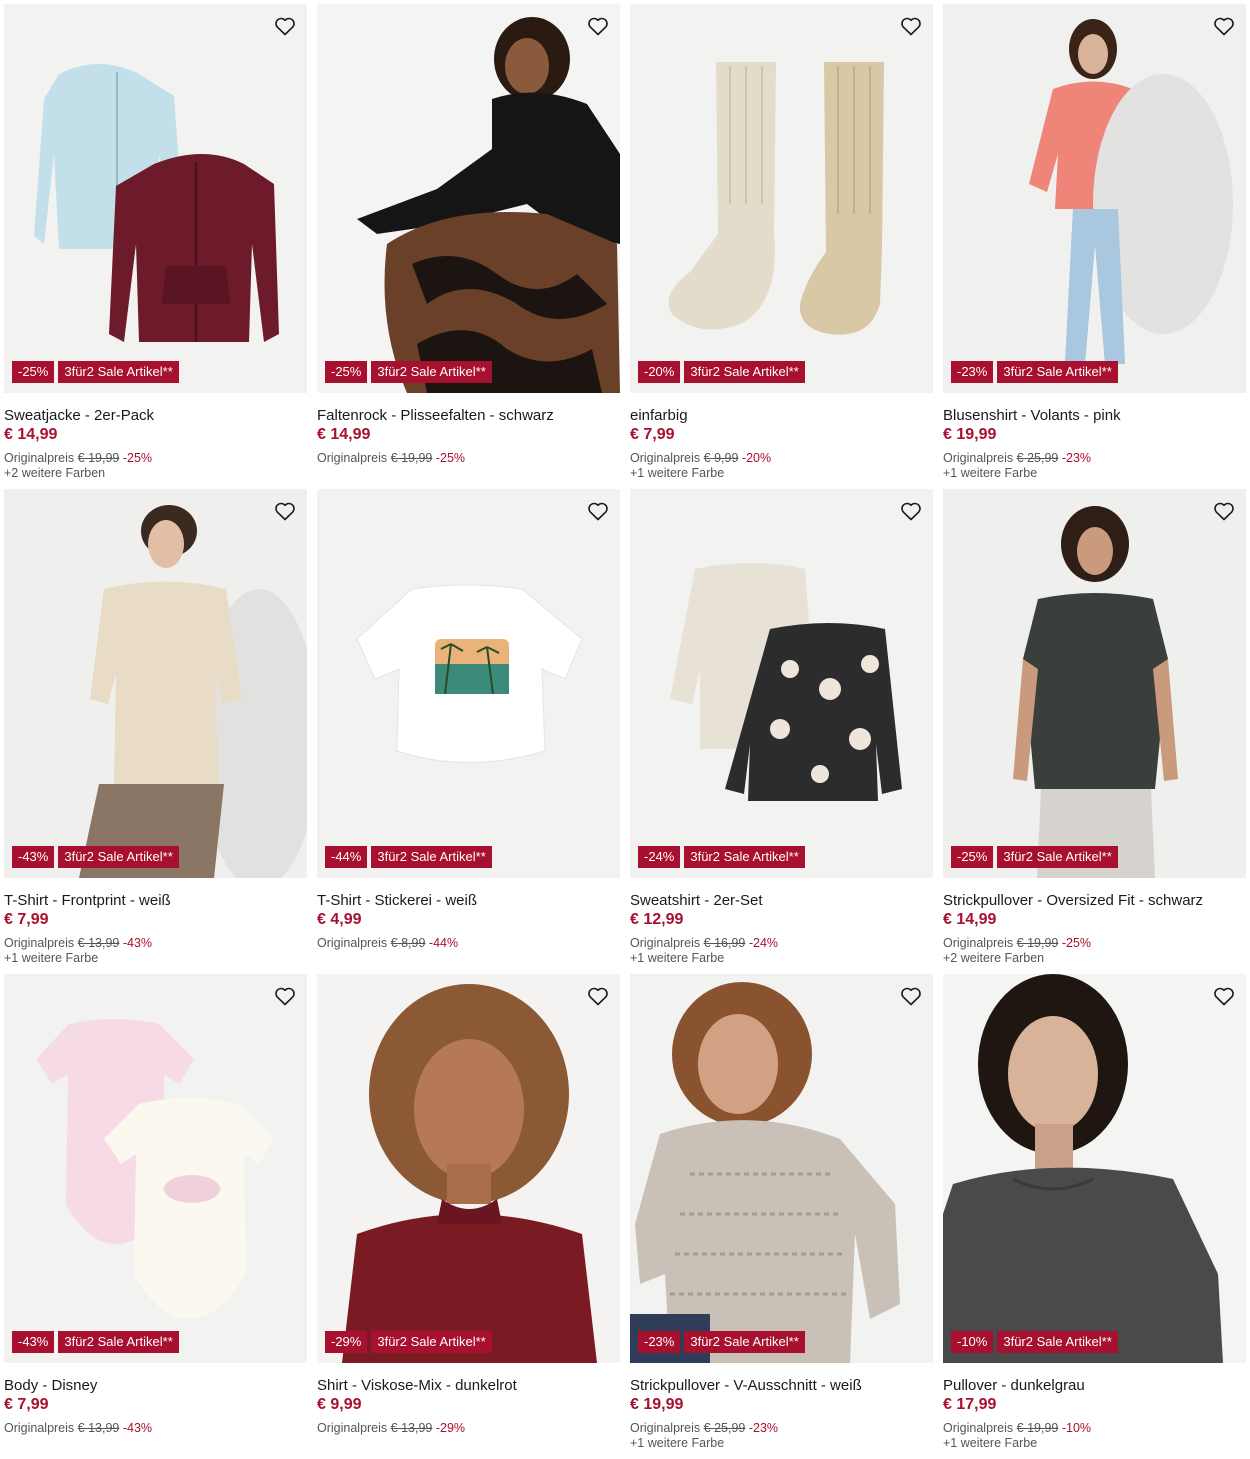 This screenshot has height=1459, width=1250. I want to click on original-price-value: € 9,99, so click(721, 458).